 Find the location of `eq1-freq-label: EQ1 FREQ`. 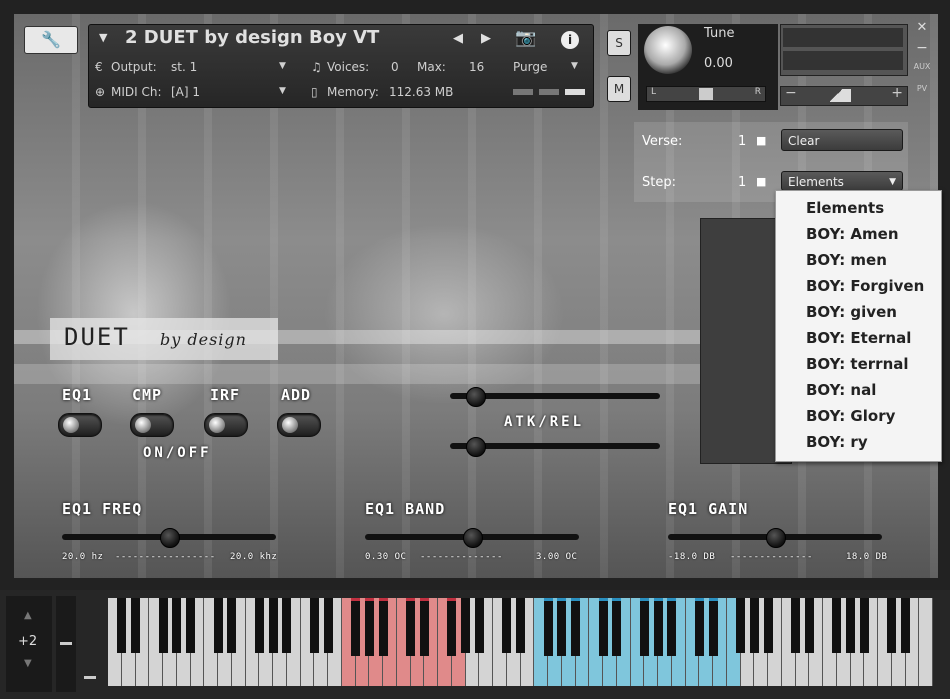

eq1-freq-label: EQ1 FREQ is located at coordinates (102, 509).